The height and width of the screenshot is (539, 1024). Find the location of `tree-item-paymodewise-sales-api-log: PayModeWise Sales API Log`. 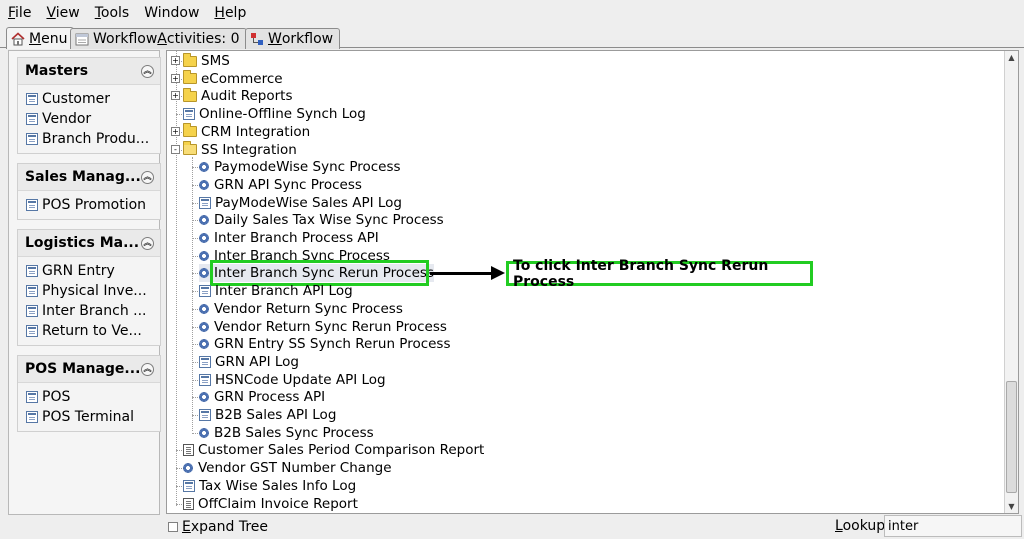

tree-item-paymodewise-sales-api-log: PayModeWise Sales API Log is located at coordinates (300, 203).